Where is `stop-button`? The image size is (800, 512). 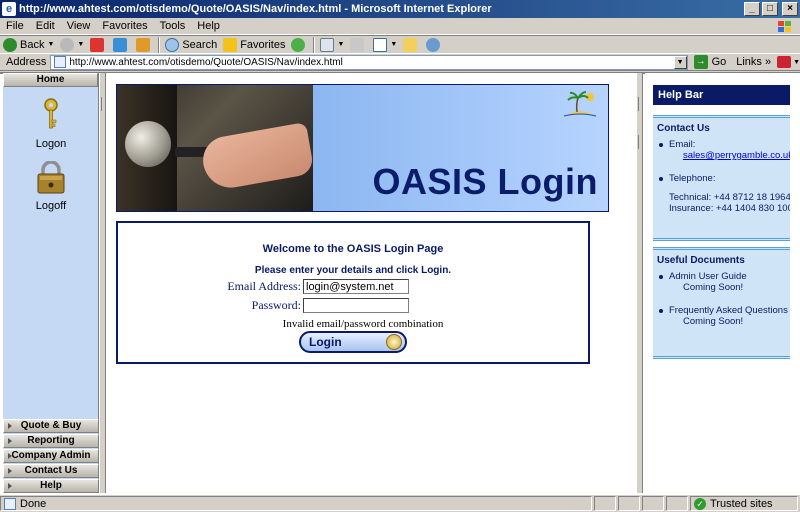 stop-button is located at coordinates (98, 45).